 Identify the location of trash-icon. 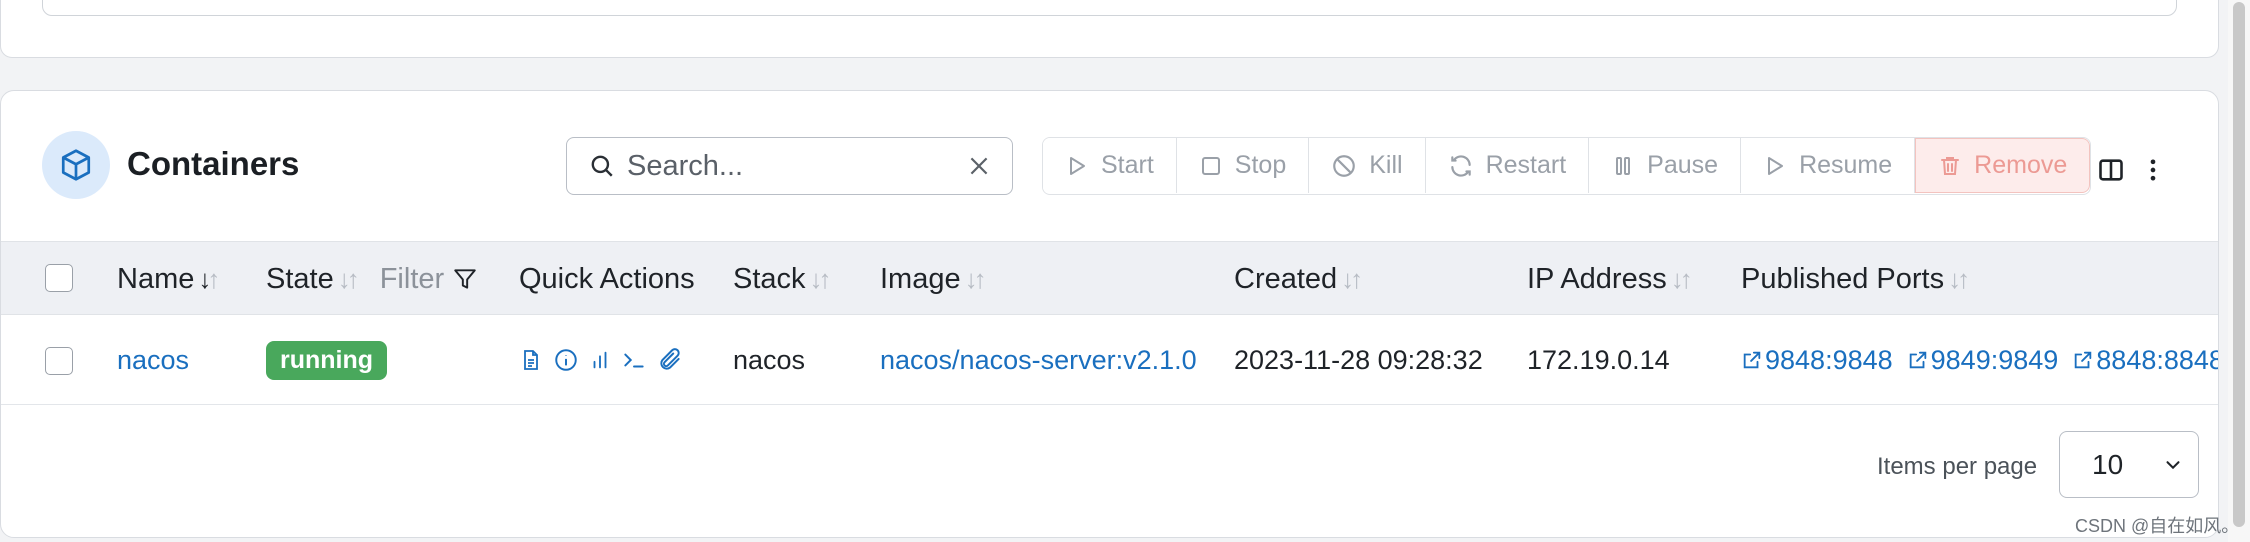
(1950, 166).